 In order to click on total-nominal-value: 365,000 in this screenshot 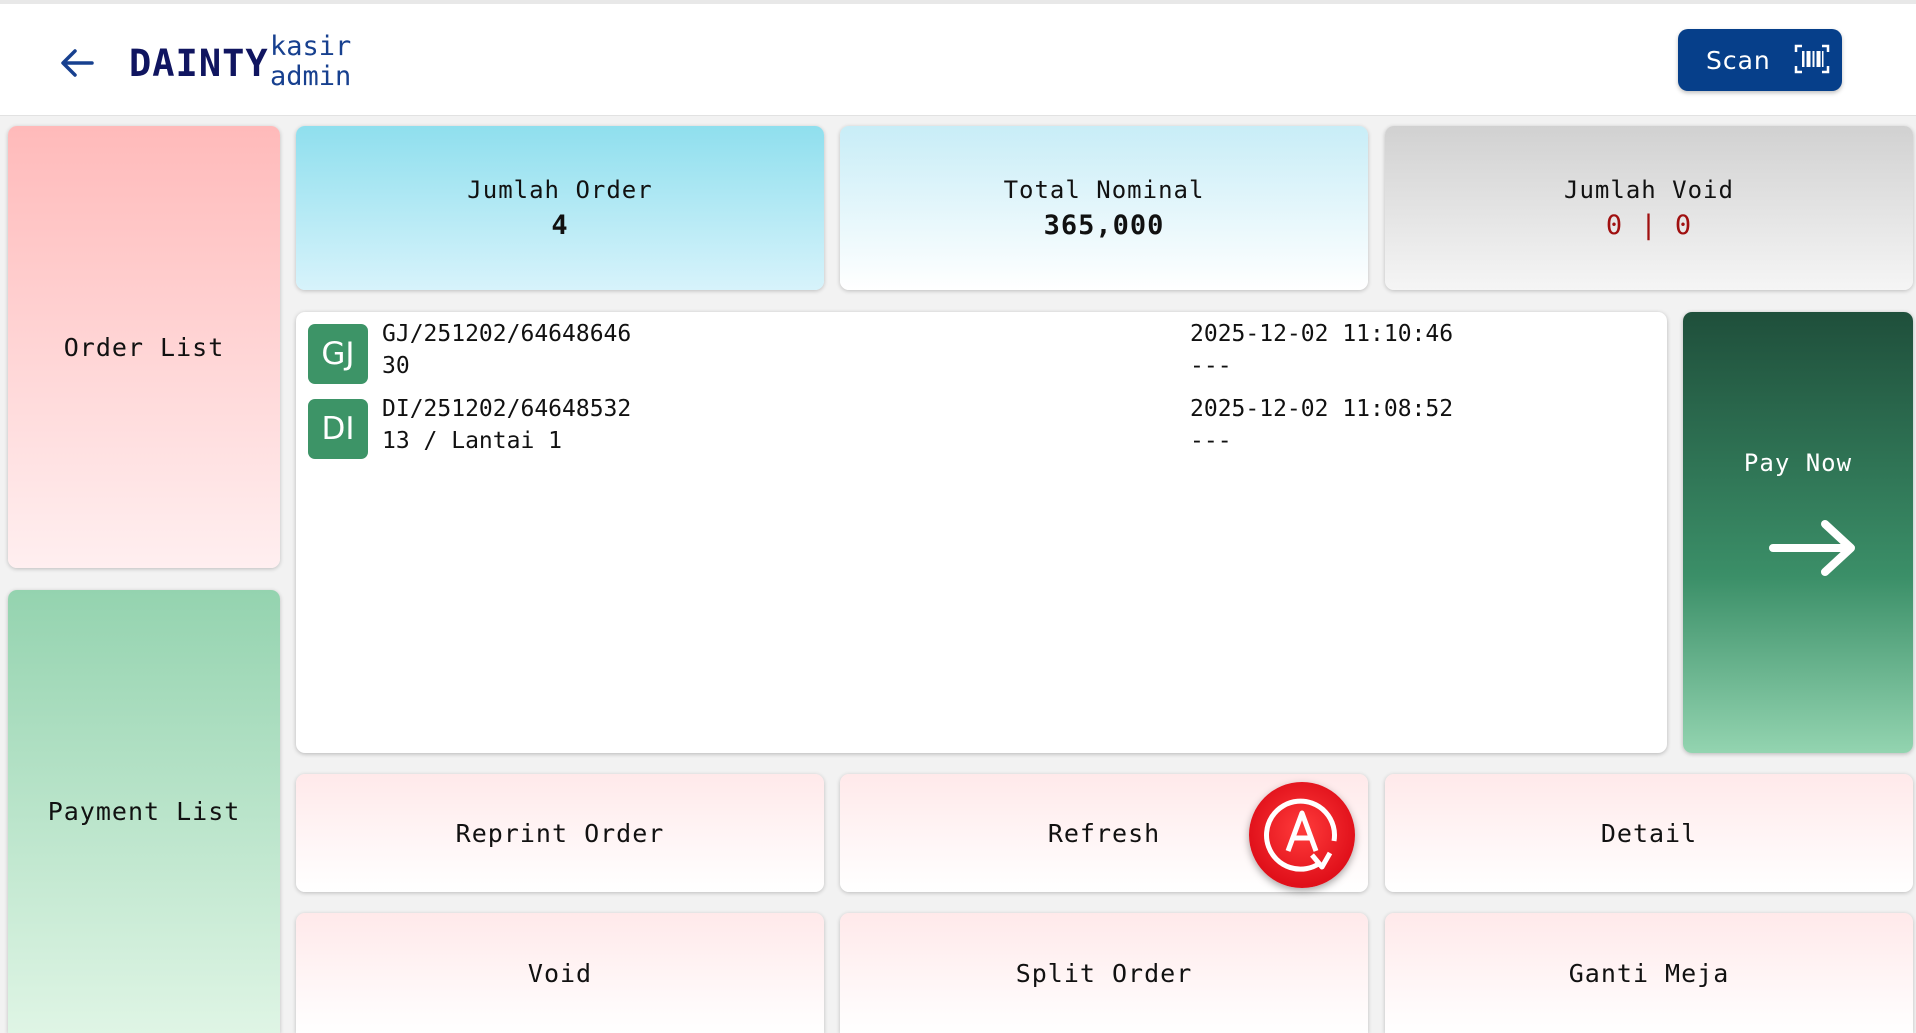, I will do `click(1104, 225)`.